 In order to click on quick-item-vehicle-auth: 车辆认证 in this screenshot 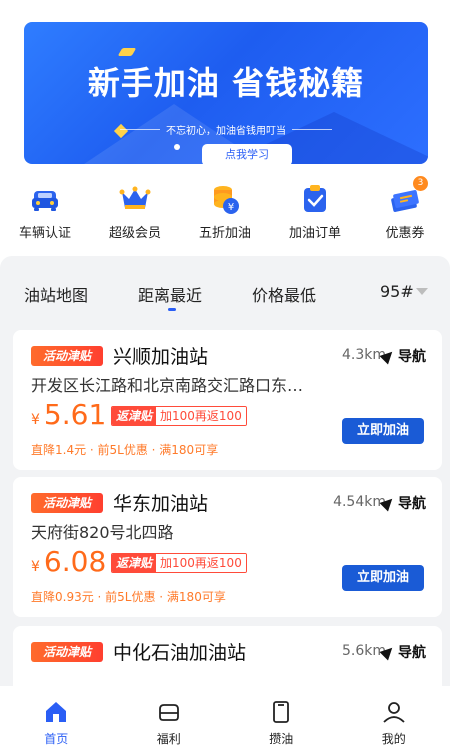, I will do `click(45, 213)`.